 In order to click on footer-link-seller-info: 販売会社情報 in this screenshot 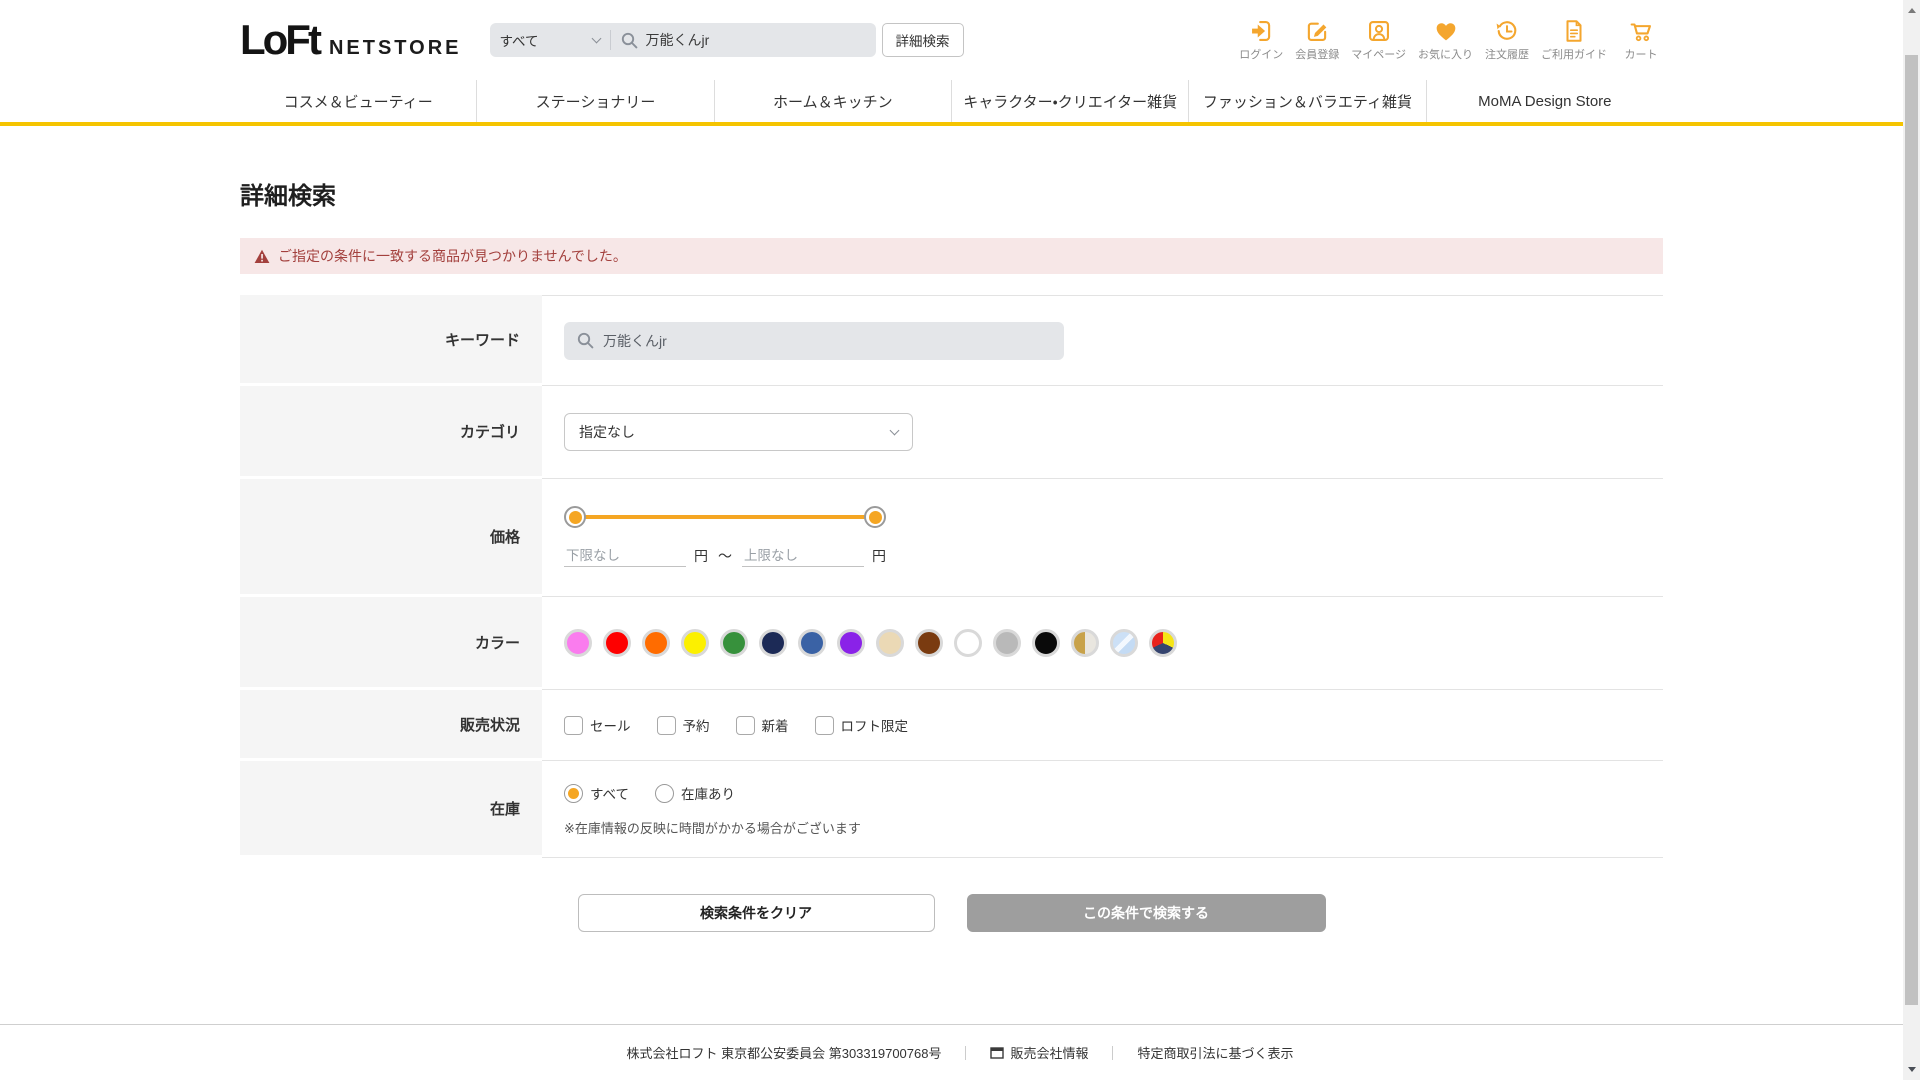, I will do `click(1039, 1052)`.